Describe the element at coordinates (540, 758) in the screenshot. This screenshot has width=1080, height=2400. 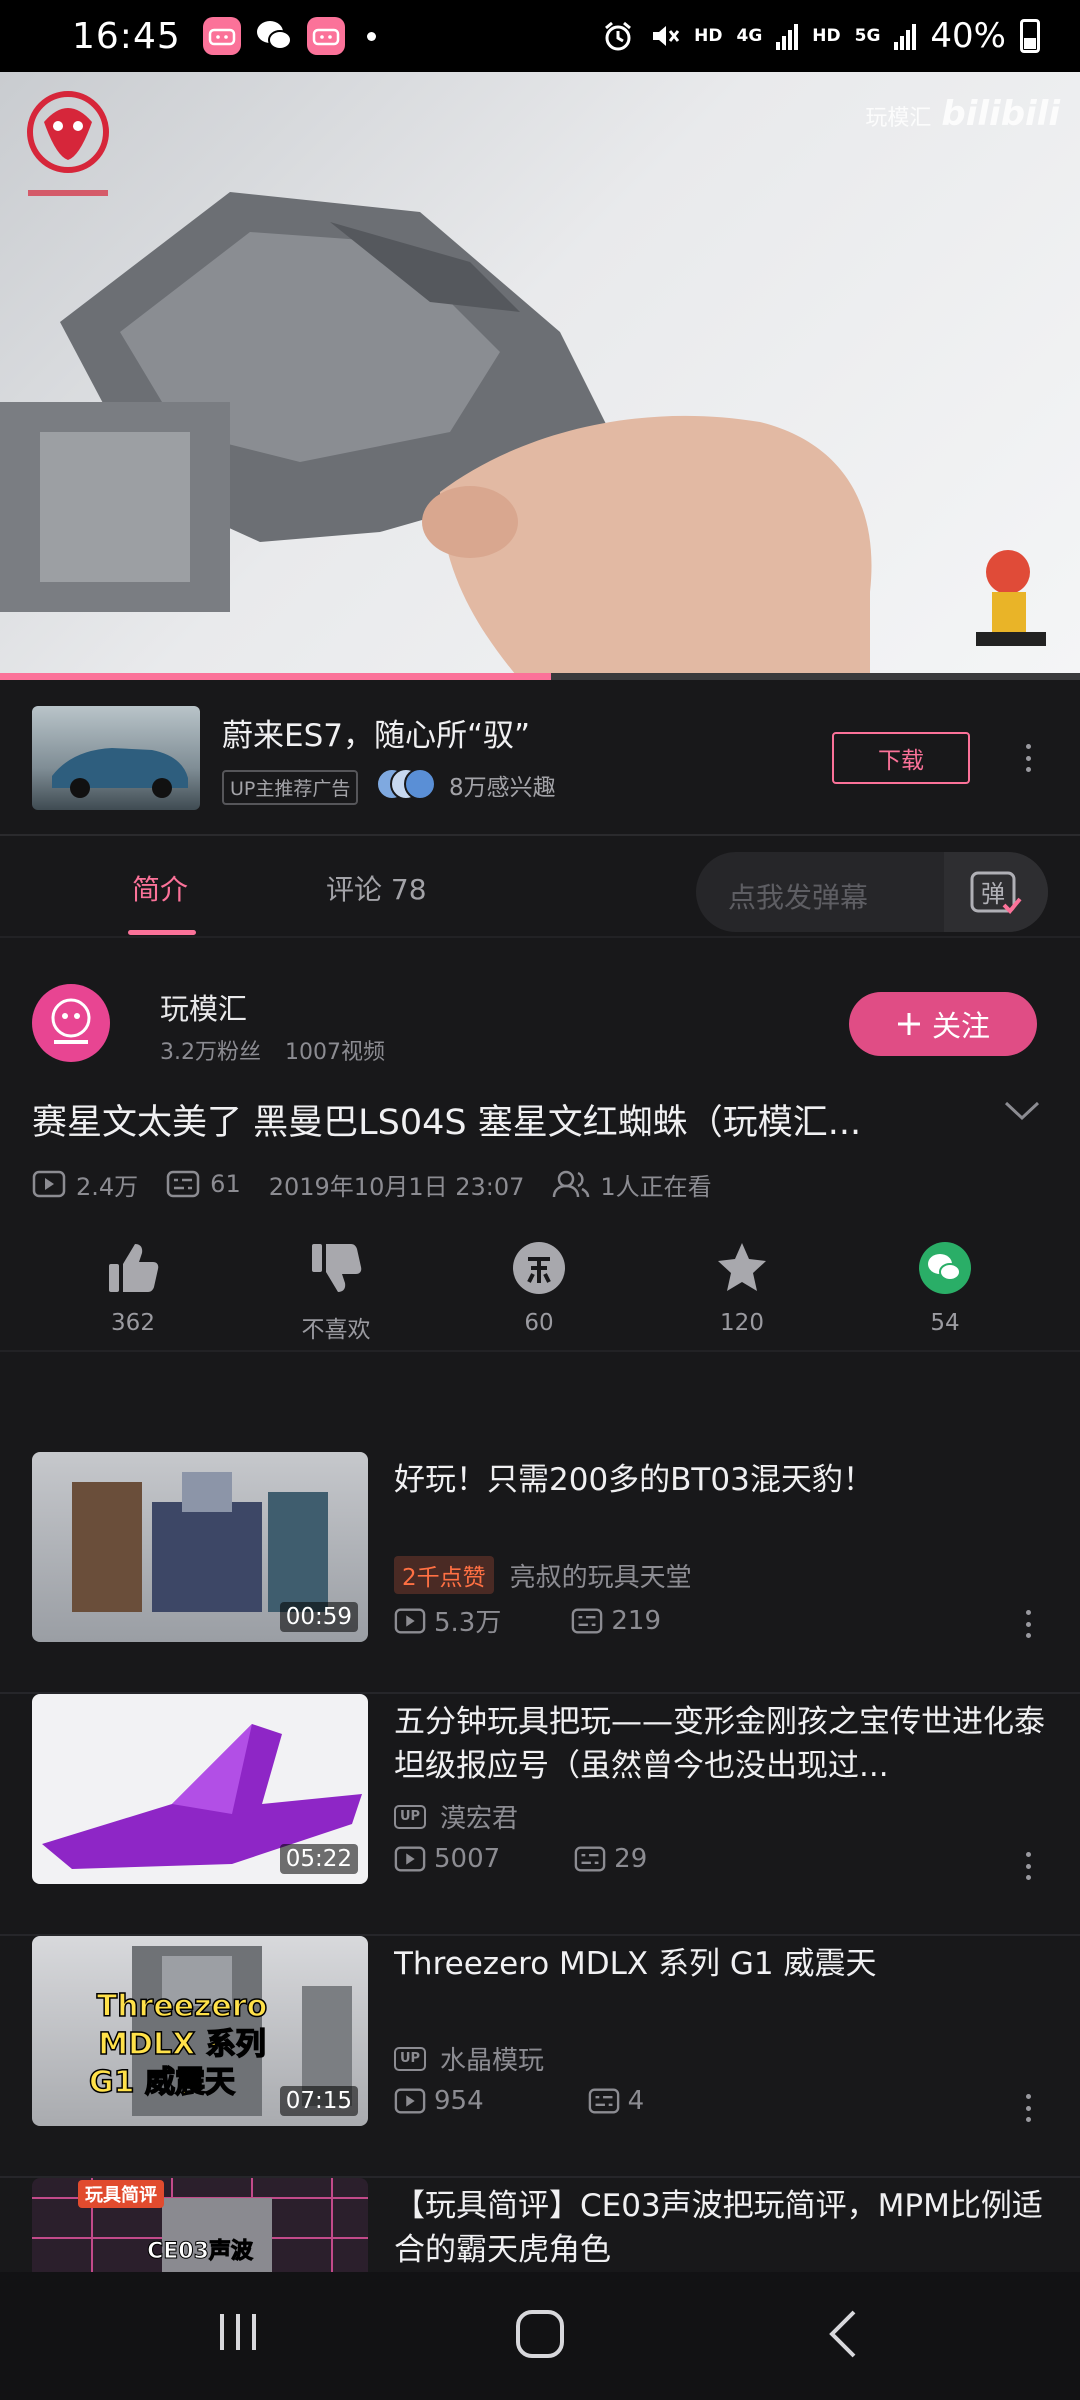
I see `ad-card: 蔚来ES7，随心所“驭” UP主推荐广告 8万感兴趣 下载` at that location.